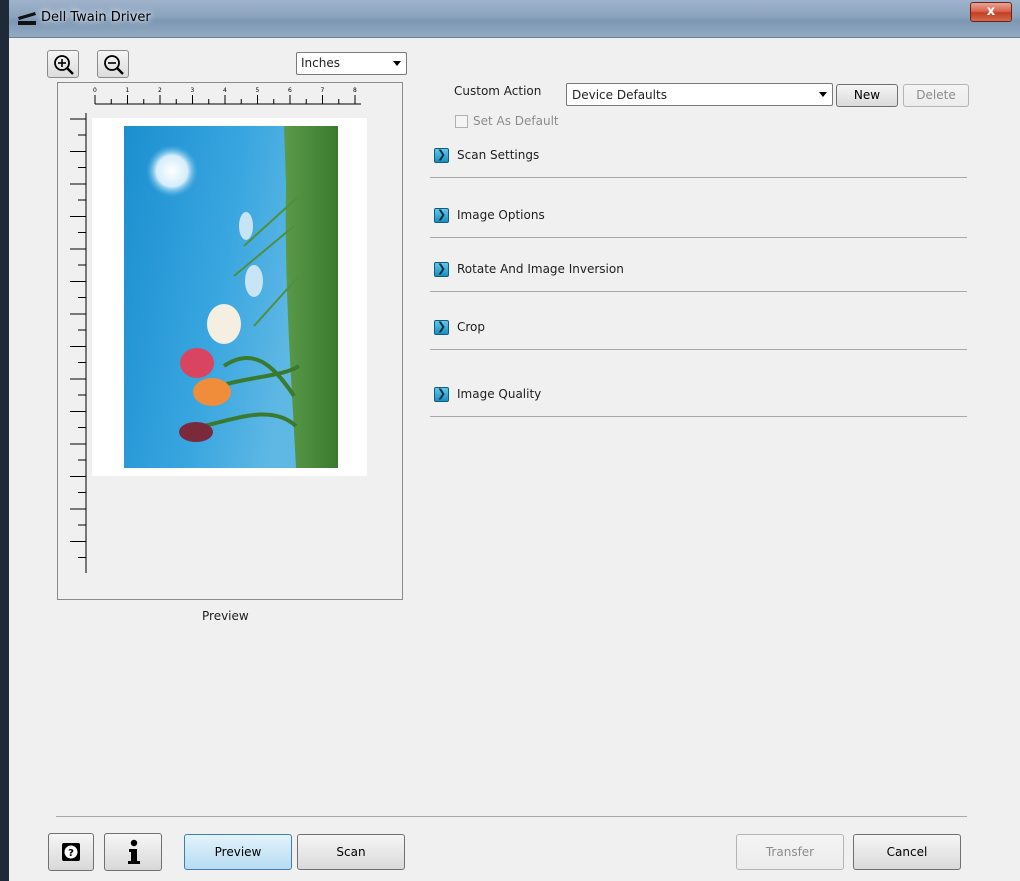 The width and height of the screenshot is (1020, 881). I want to click on ruler-tick-label: 7, so click(323, 90).